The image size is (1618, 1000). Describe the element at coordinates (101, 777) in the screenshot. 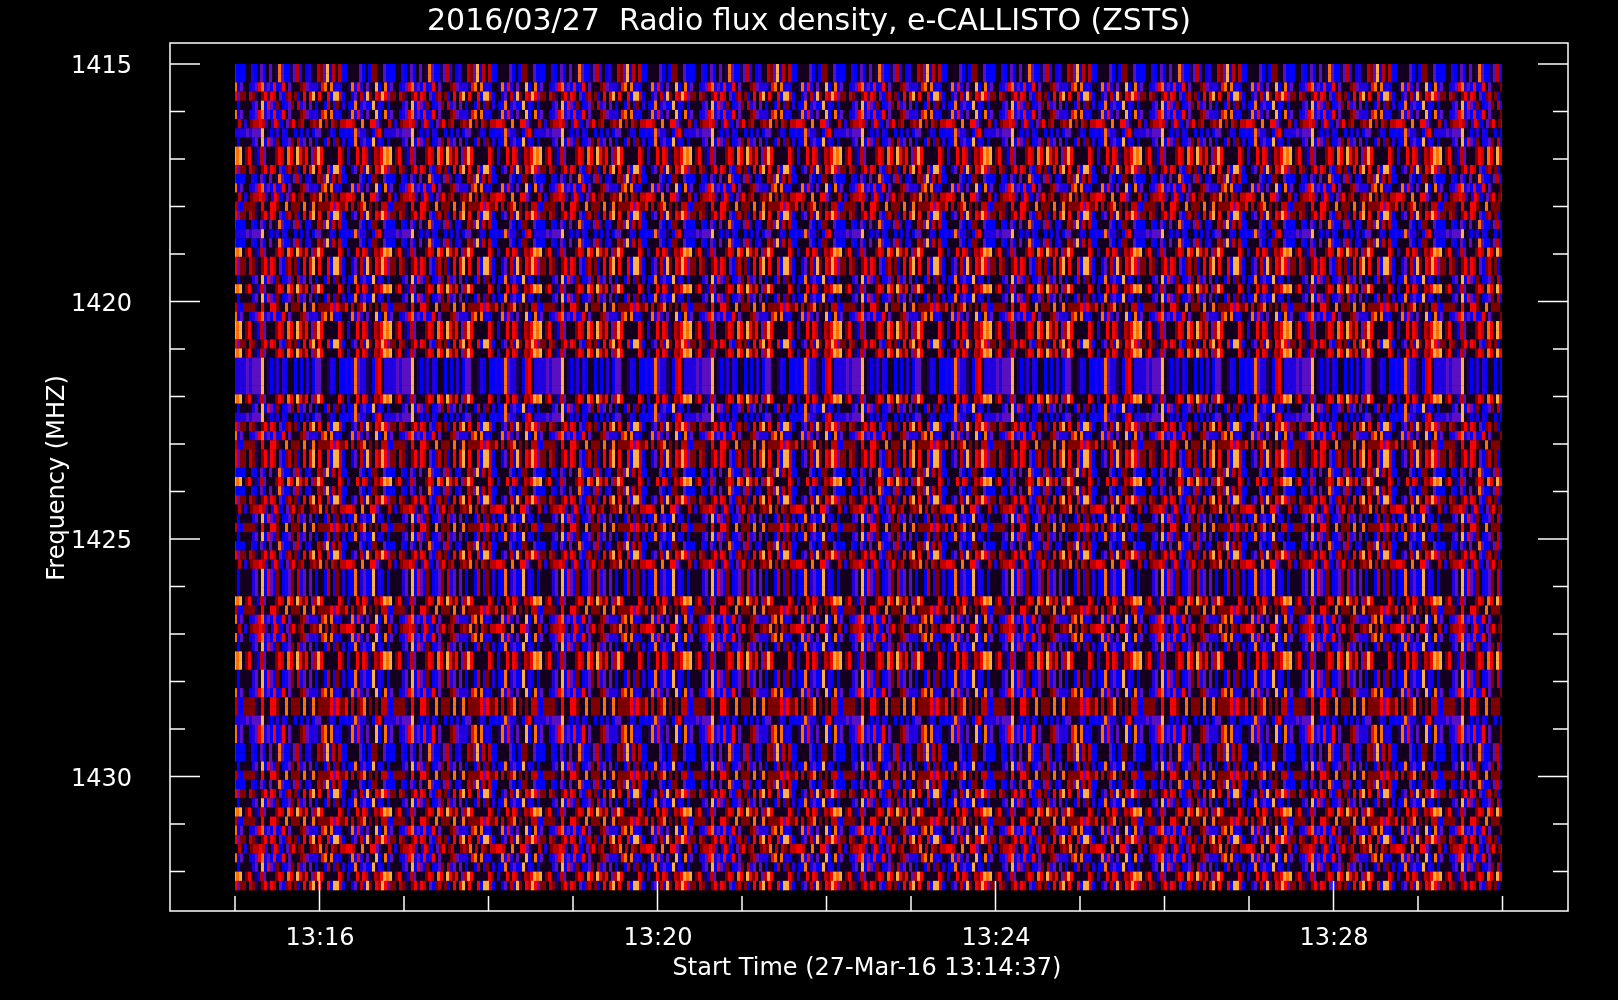

I see `y-tick-label: 1430` at that location.